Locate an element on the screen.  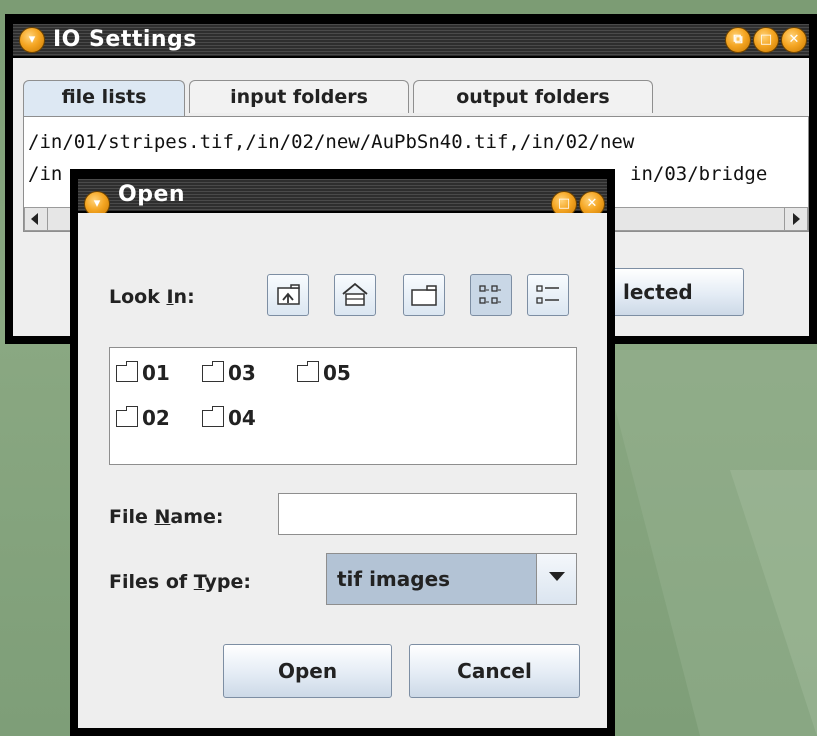
tab-output-folders: output folders is located at coordinates (533, 96).